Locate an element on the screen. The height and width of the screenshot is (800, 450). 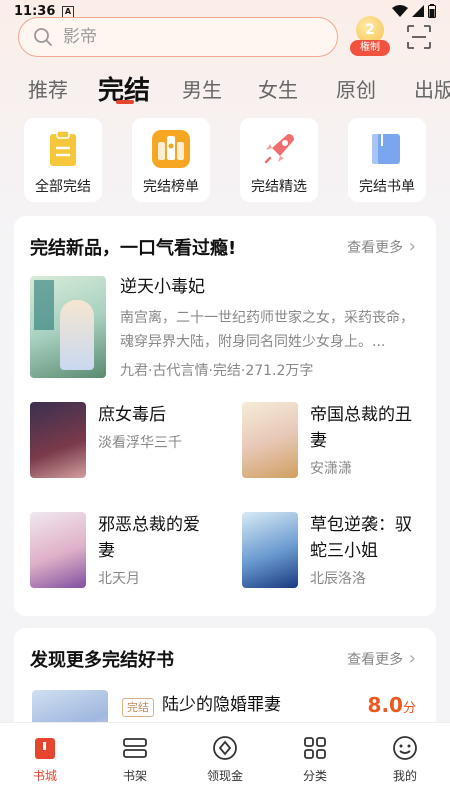
shortcut-label: 完结精选 is located at coordinates (279, 187).